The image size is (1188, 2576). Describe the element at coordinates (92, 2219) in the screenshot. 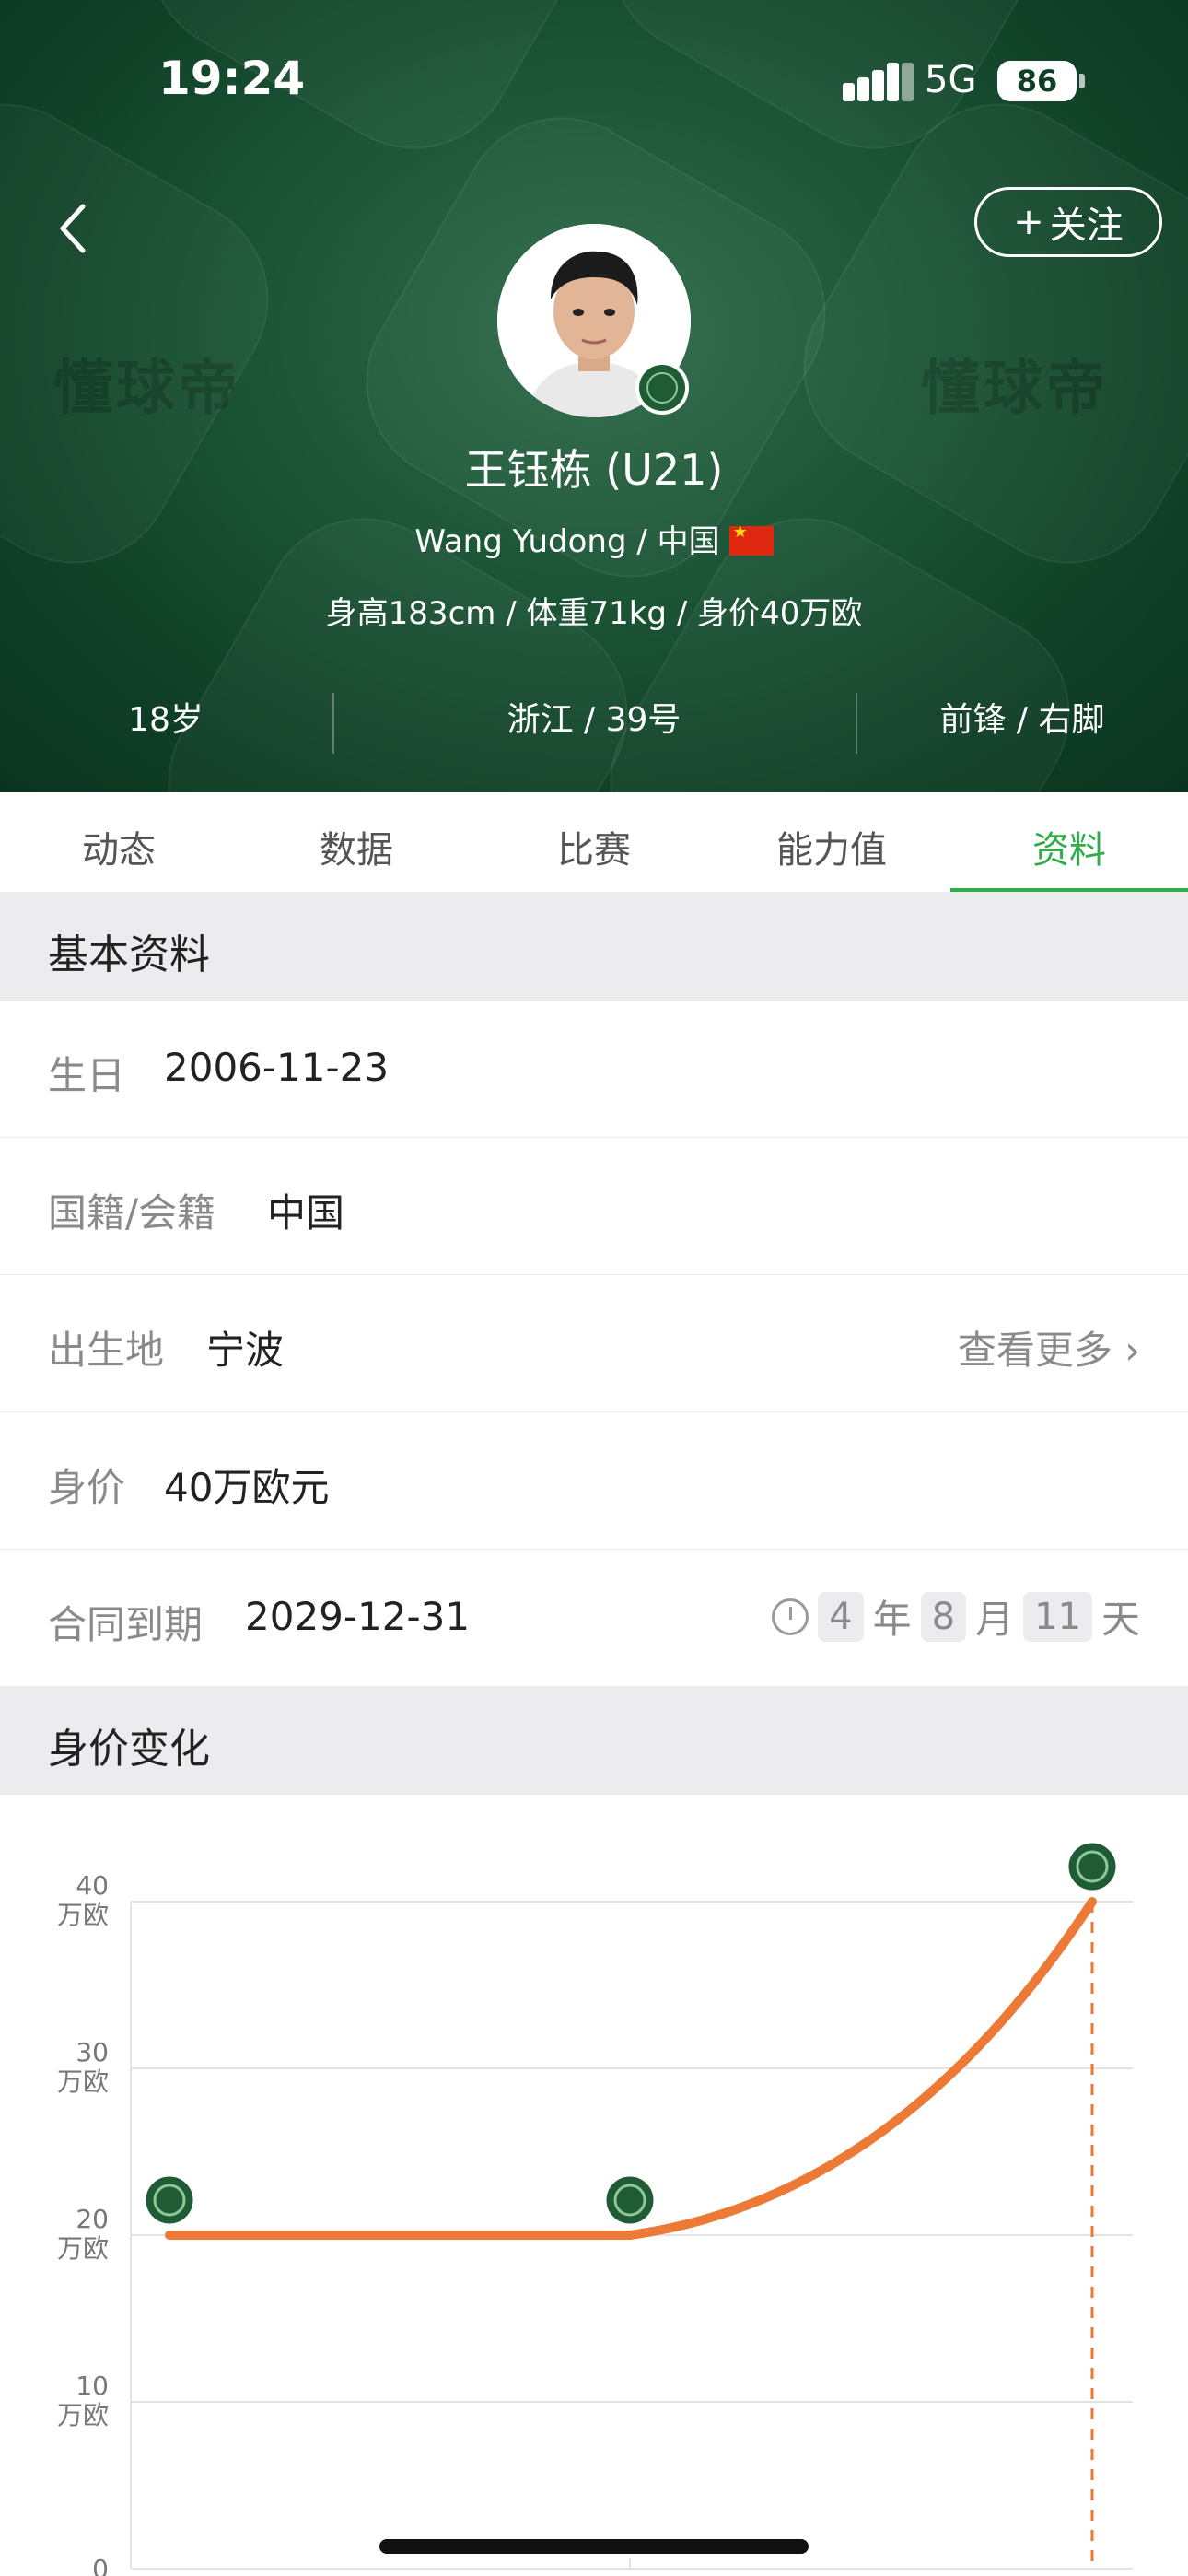

I see `y-tick-label: 20` at that location.